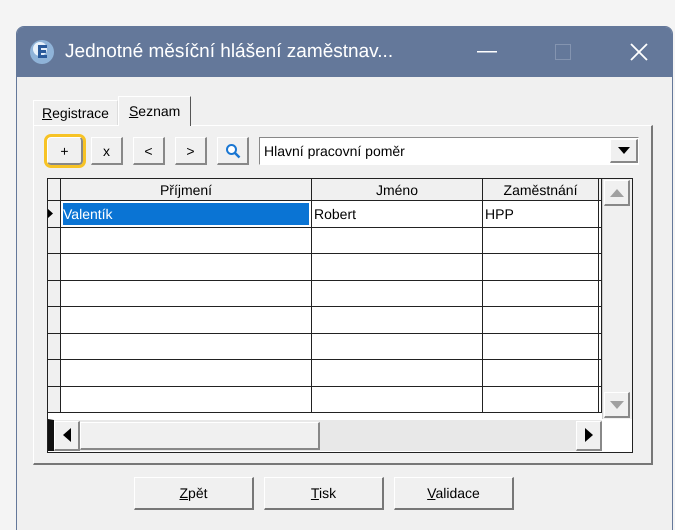 Image resolution: width=675 pixels, height=530 pixels. Describe the element at coordinates (624, 150) in the screenshot. I see `caret-icon` at that location.